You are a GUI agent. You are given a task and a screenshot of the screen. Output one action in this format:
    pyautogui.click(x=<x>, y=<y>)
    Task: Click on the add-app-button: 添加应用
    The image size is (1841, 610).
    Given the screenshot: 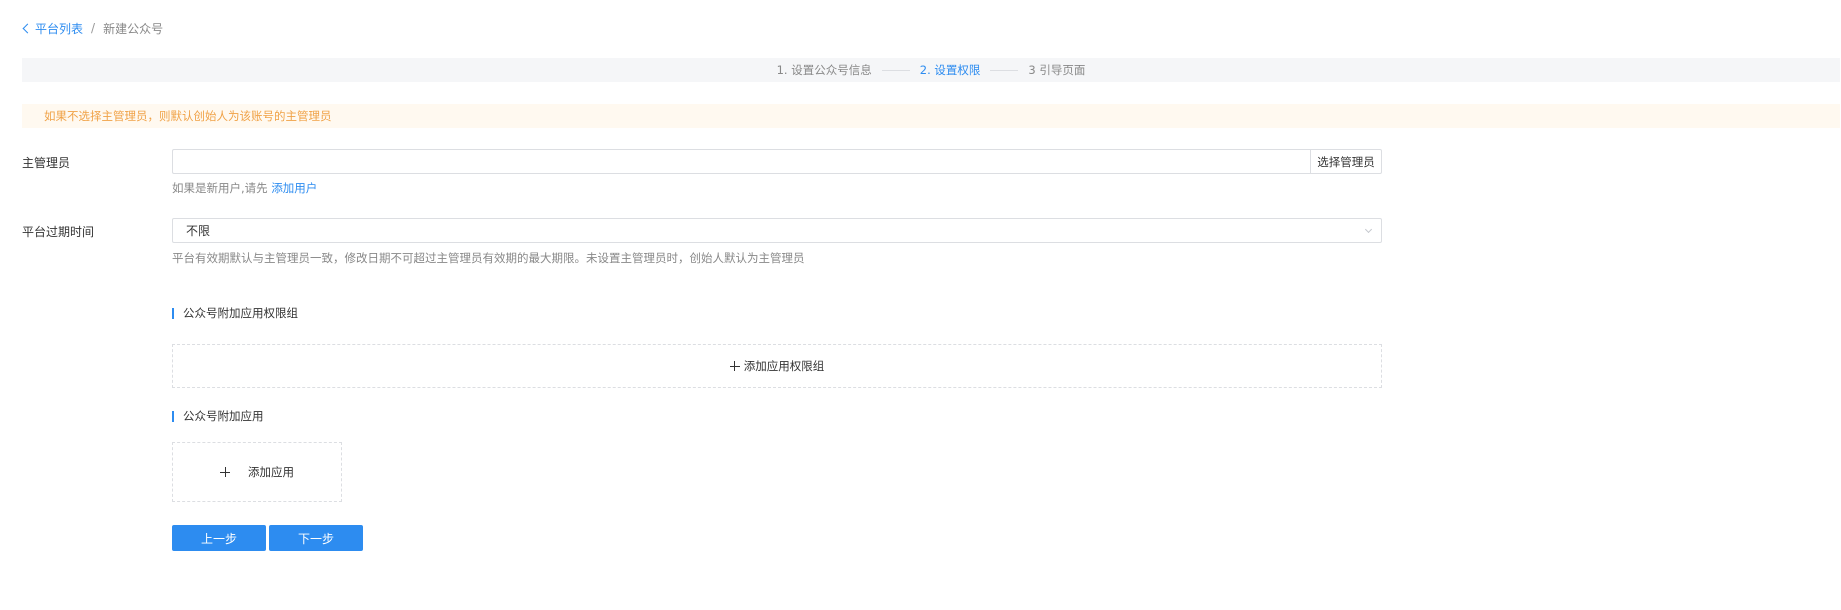 What is the action you would take?
    pyautogui.click(x=257, y=472)
    